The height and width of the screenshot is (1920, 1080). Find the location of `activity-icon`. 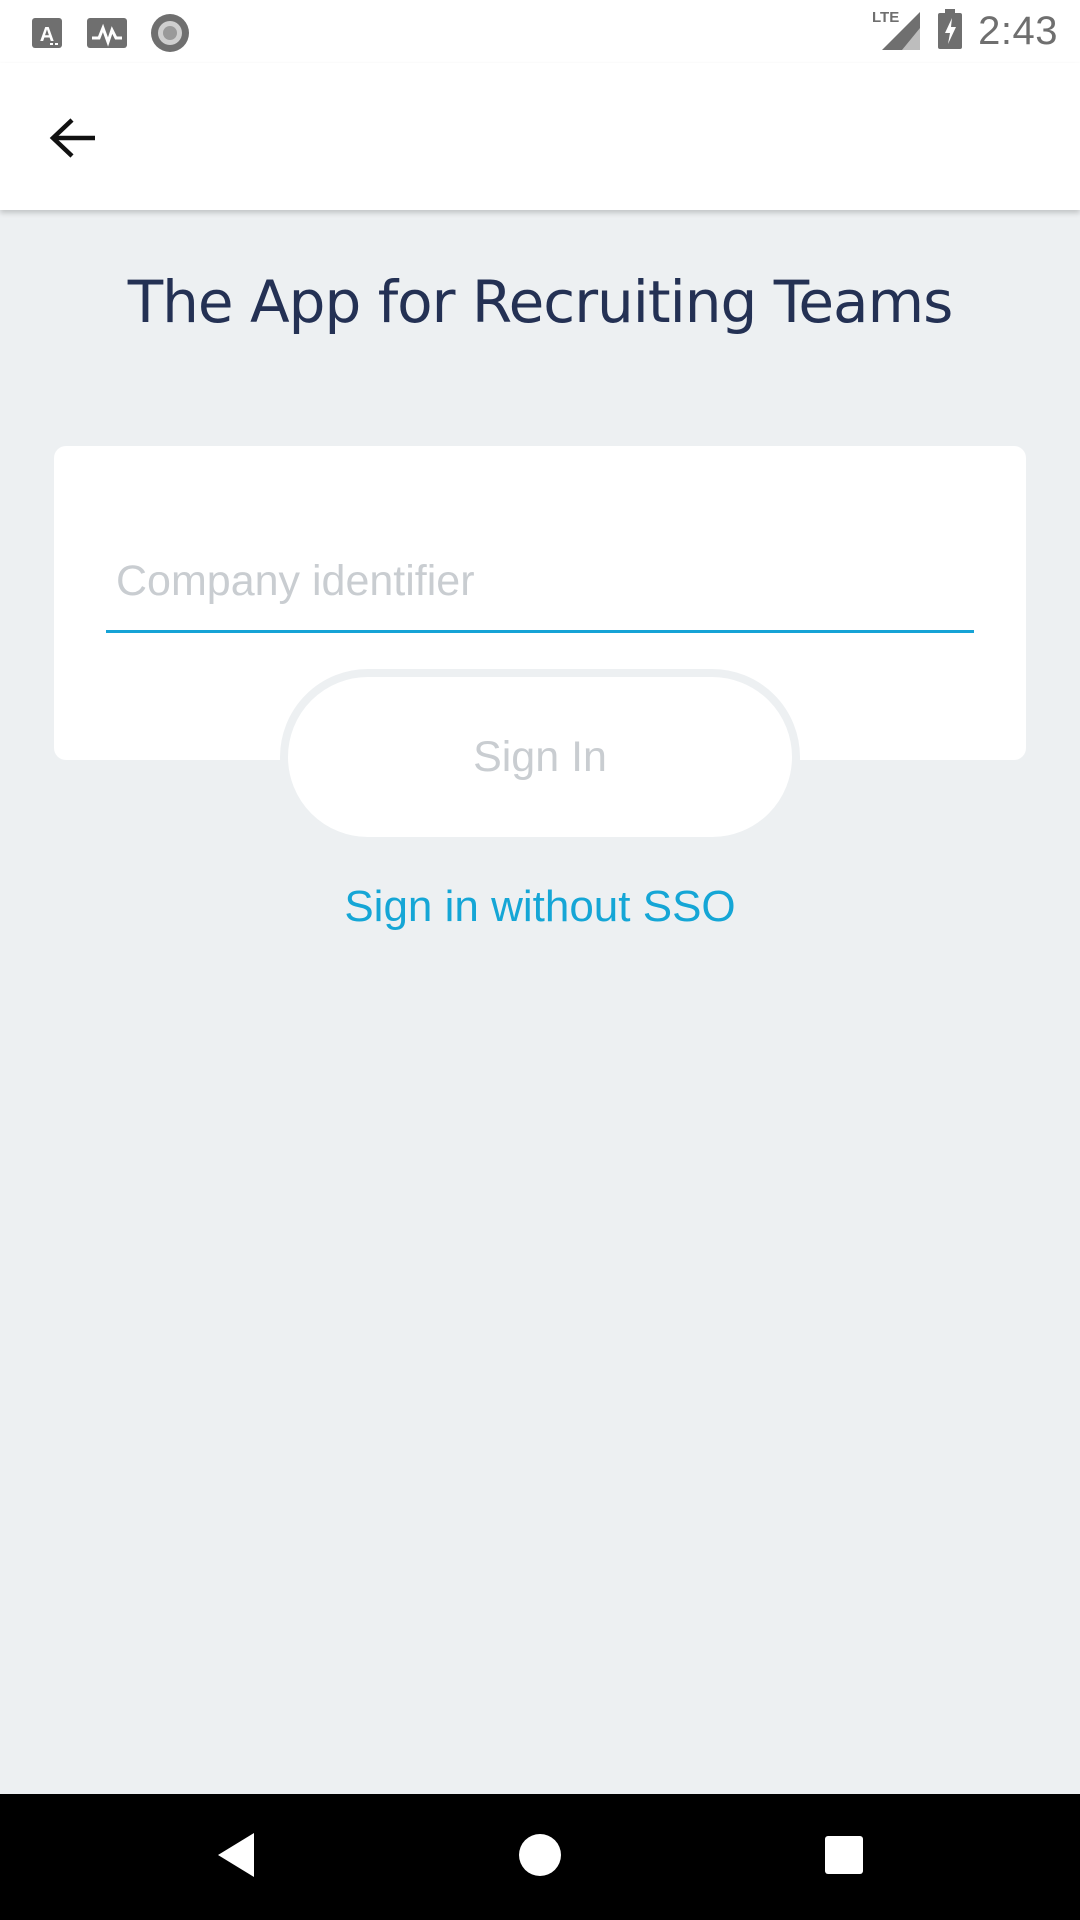

activity-icon is located at coordinates (107, 35).